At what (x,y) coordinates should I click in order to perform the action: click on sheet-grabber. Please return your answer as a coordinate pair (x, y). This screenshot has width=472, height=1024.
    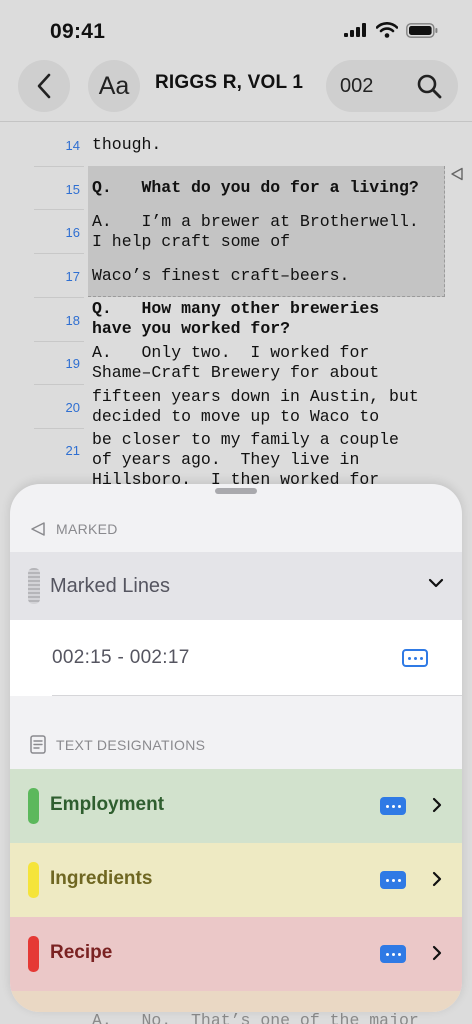
    Looking at the image, I should click on (236, 491).